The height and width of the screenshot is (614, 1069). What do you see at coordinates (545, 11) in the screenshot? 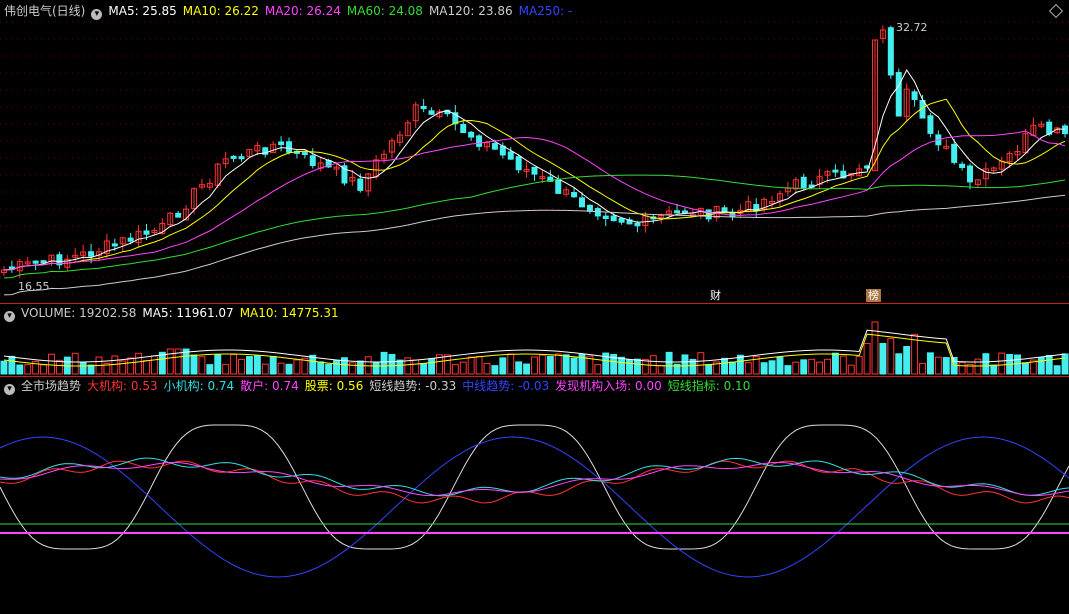
I see `legend-item: MA250: -` at bounding box center [545, 11].